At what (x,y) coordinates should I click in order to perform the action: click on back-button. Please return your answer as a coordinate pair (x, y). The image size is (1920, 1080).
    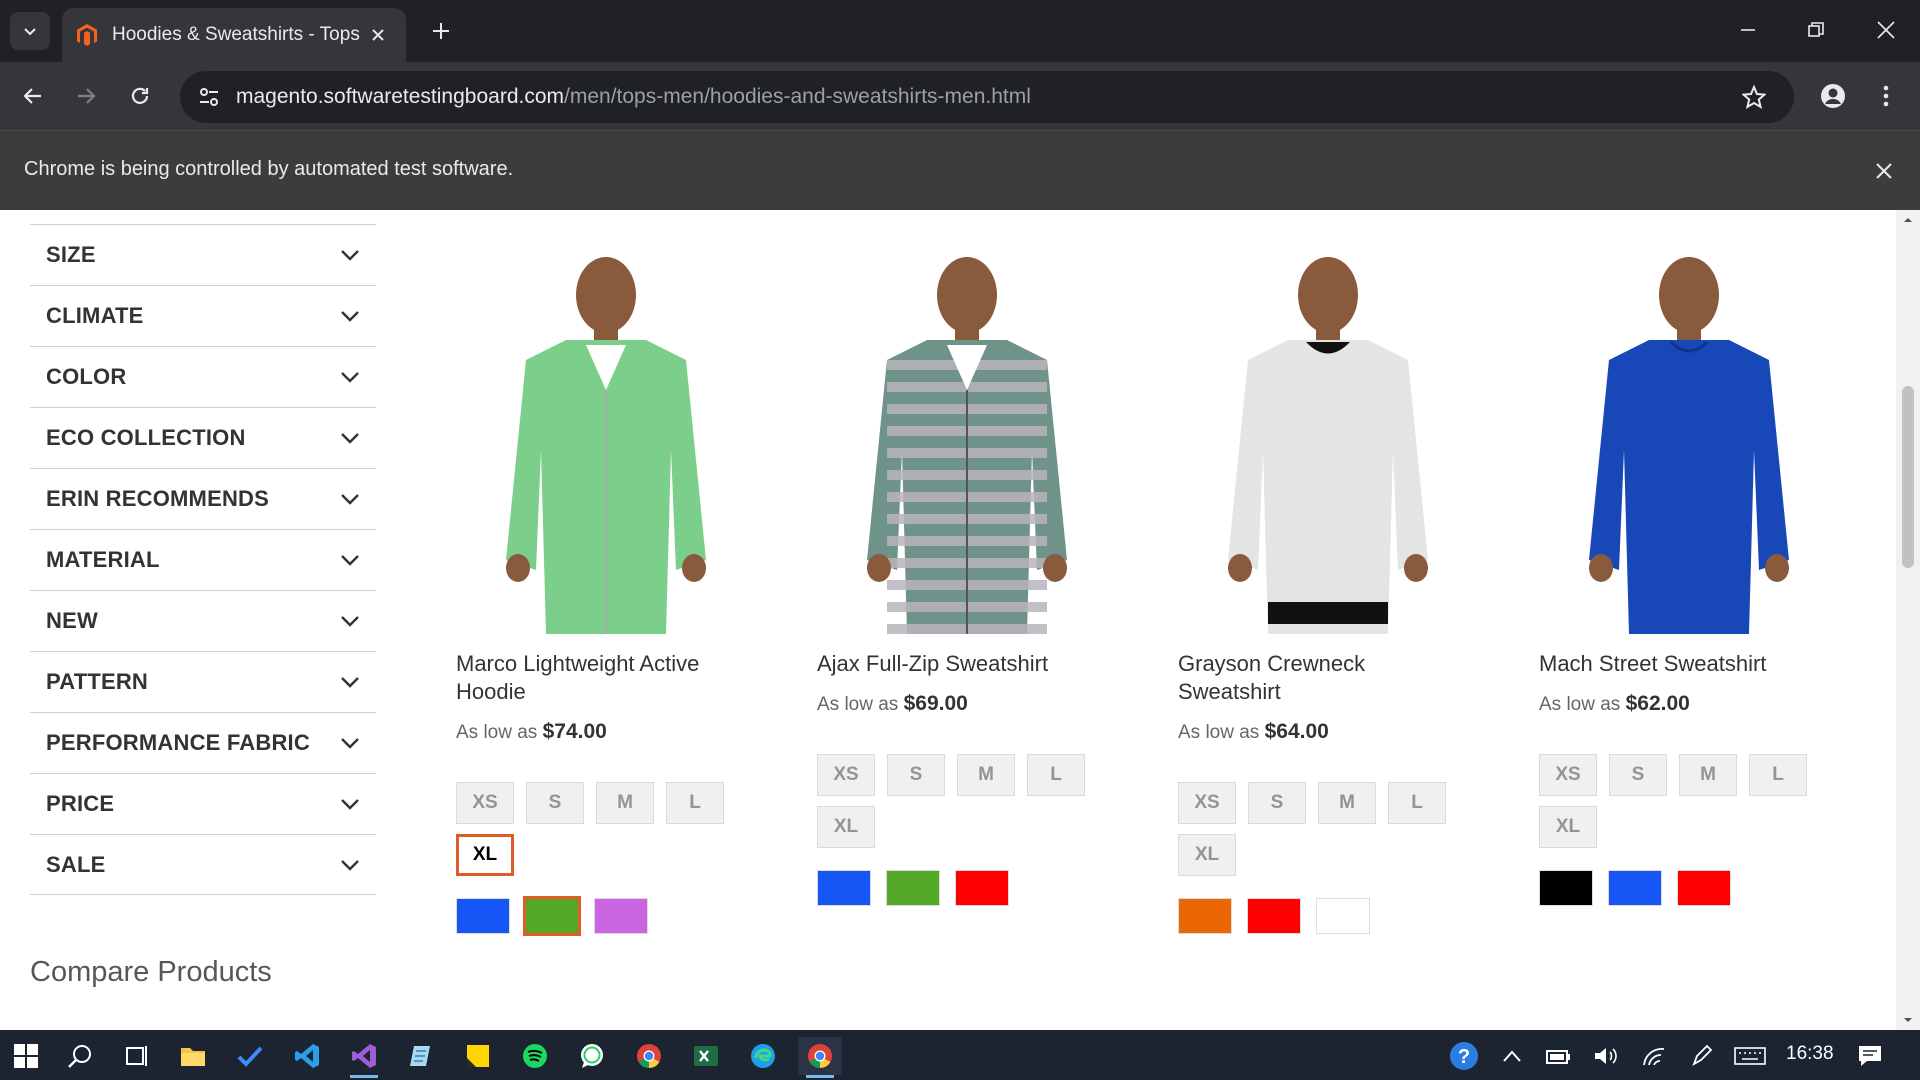
    Looking at the image, I should click on (33, 96).